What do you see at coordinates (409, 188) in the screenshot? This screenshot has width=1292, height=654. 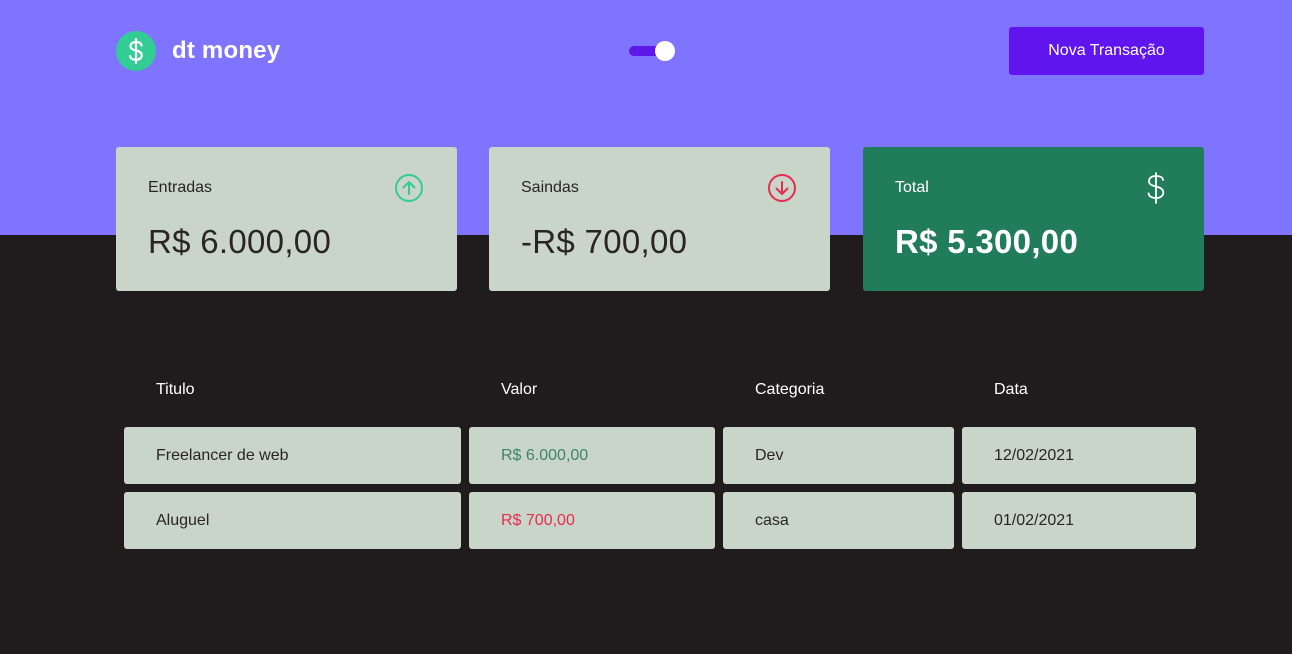 I see `arrow-up-circle-icon` at bounding box center [409, 188].